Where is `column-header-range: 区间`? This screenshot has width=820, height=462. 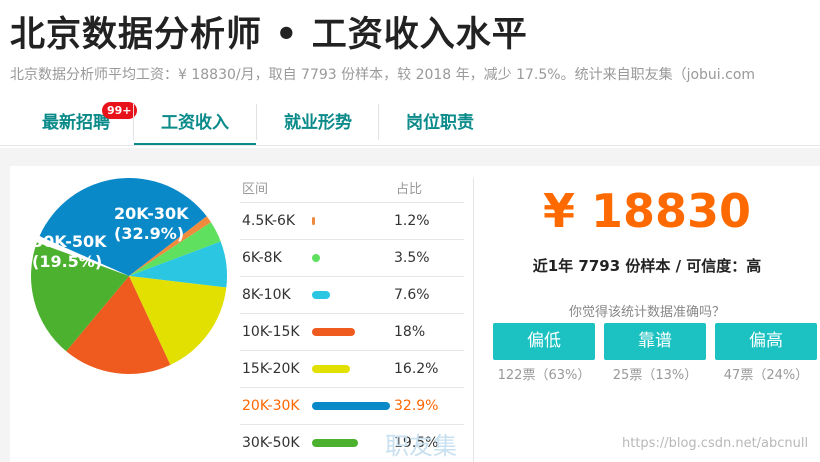
column-header-range: 区间 is located at coordinates (255, 189).